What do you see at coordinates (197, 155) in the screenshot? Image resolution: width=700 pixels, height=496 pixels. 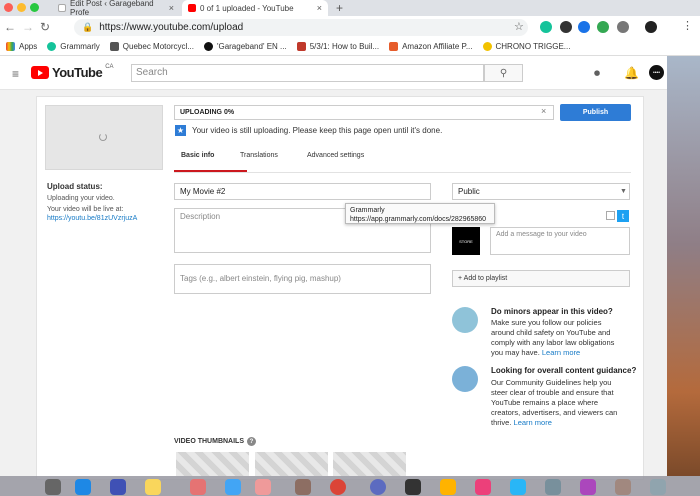 I see `tab-basic-info: Basic info` at bounding box center [197, 155].